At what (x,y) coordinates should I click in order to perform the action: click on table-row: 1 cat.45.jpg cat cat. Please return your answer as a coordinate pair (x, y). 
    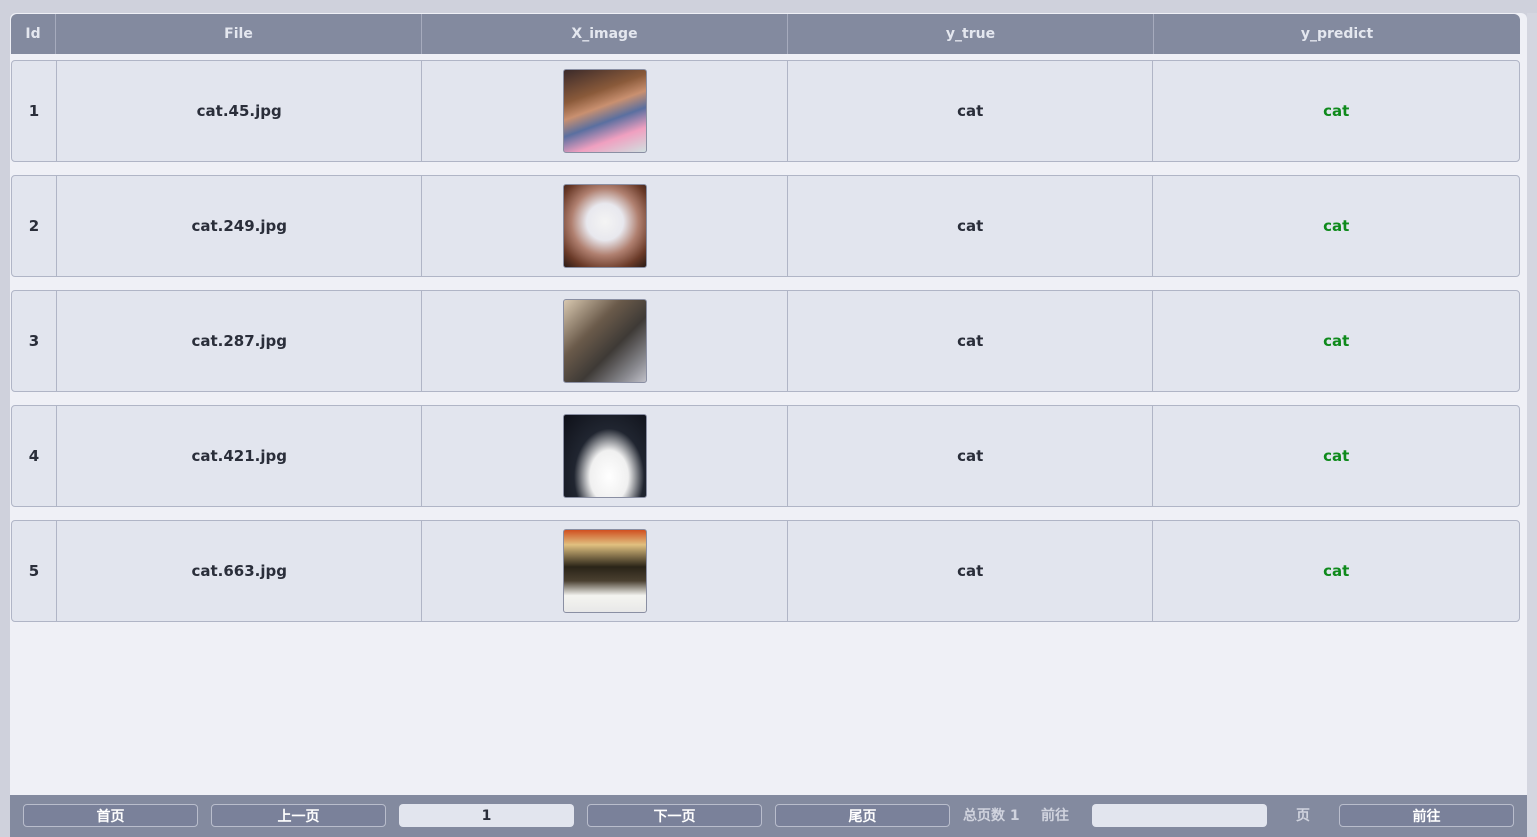
    Looking at the image, I should click on (765, 111).